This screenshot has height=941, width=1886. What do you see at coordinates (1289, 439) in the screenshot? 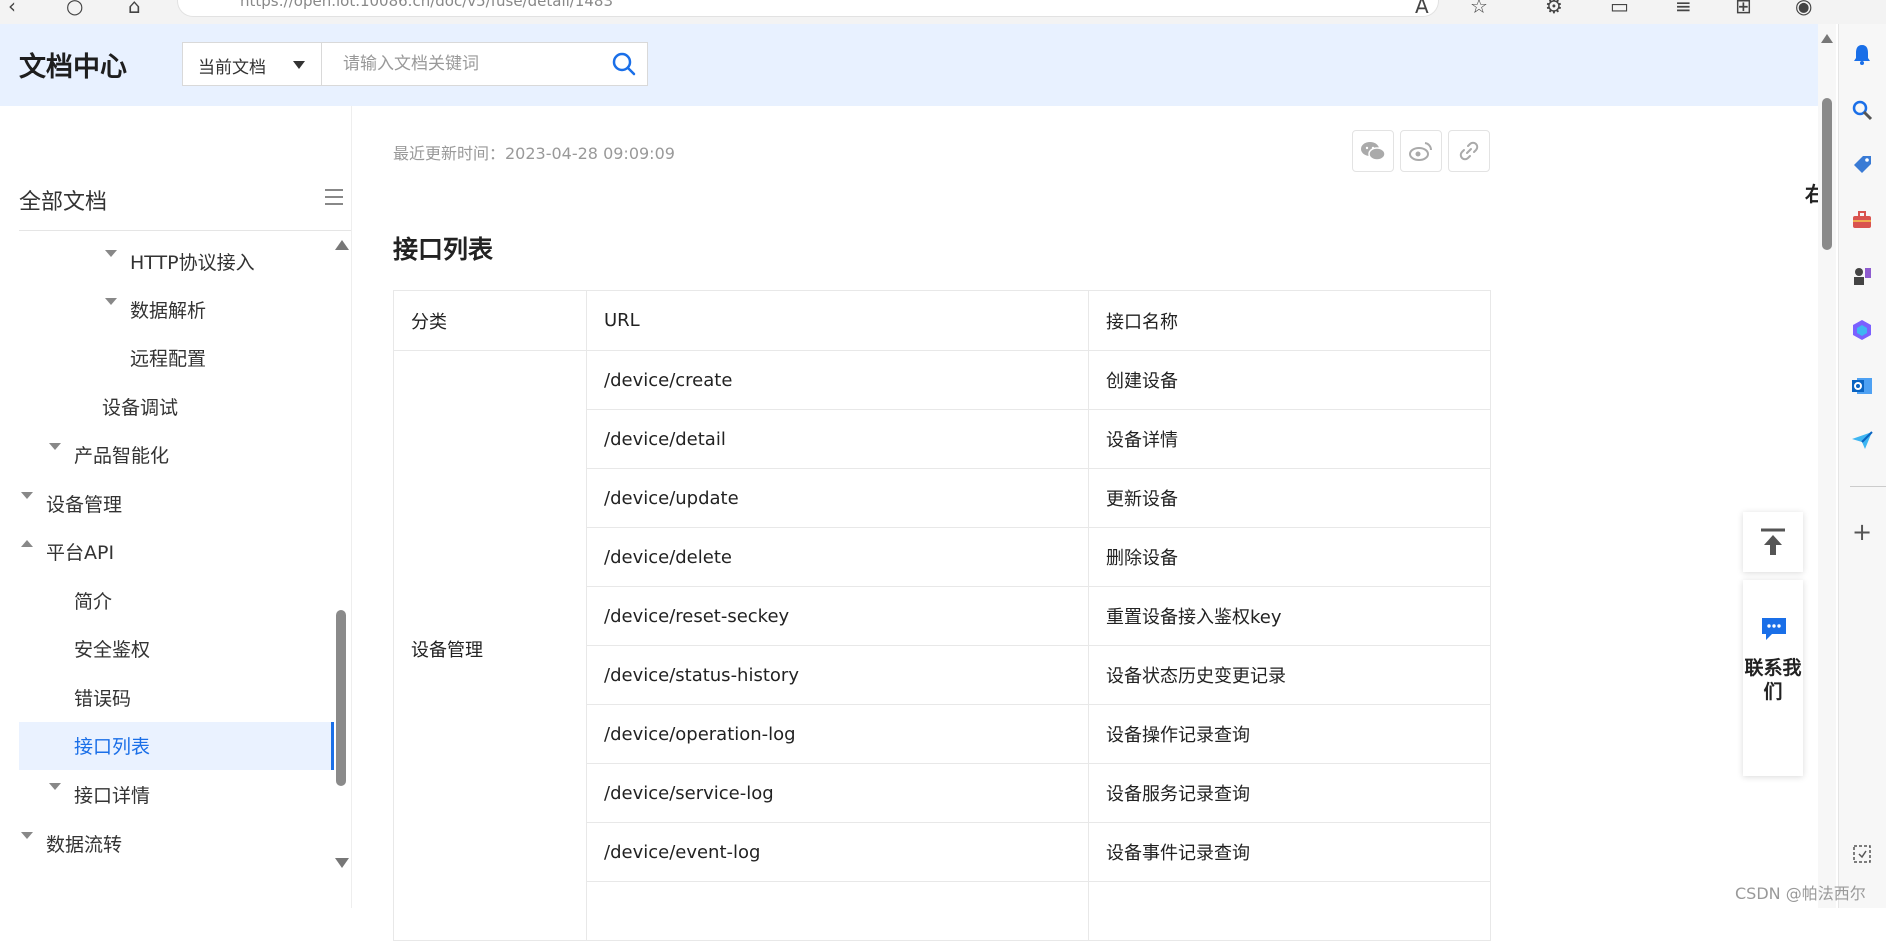
I see `api-name-cell: 设备详情` at bounding box center [1289, 439].